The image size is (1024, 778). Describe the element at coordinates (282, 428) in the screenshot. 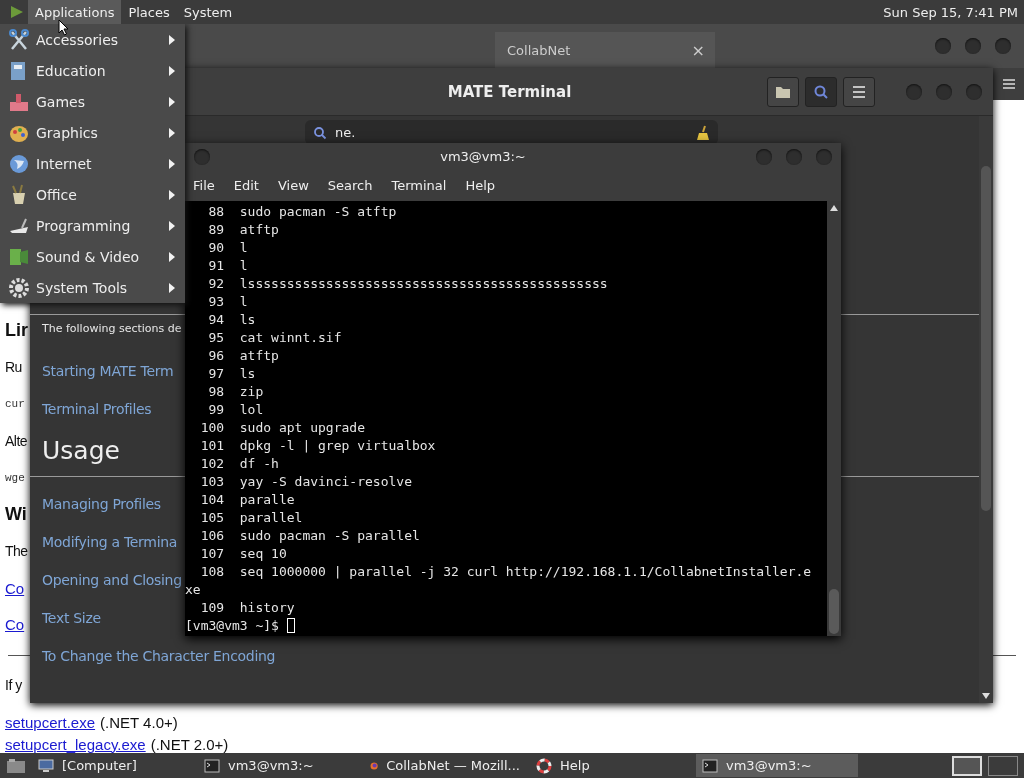

I see `terminal-line: 100 sudo apt upgrade` at that location.